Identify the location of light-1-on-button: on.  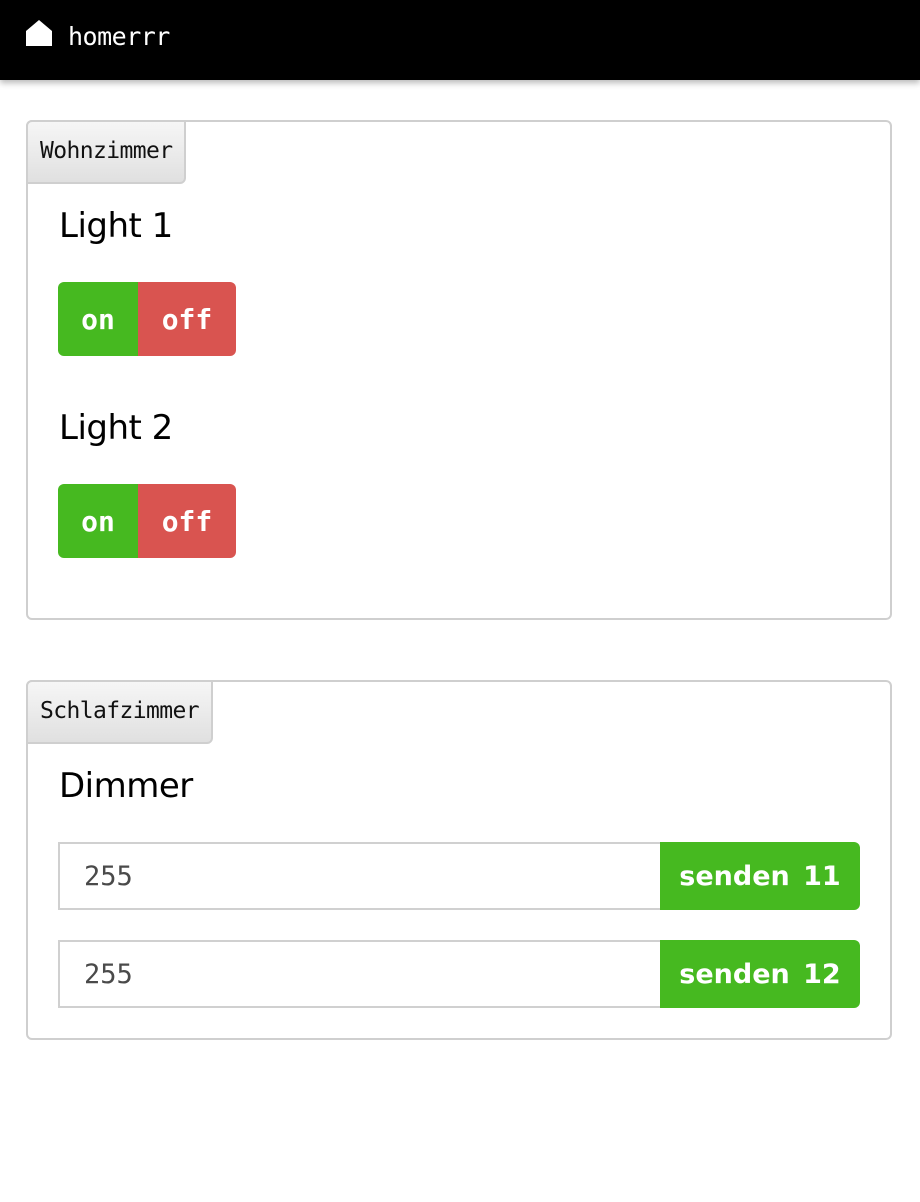
(98, 319).